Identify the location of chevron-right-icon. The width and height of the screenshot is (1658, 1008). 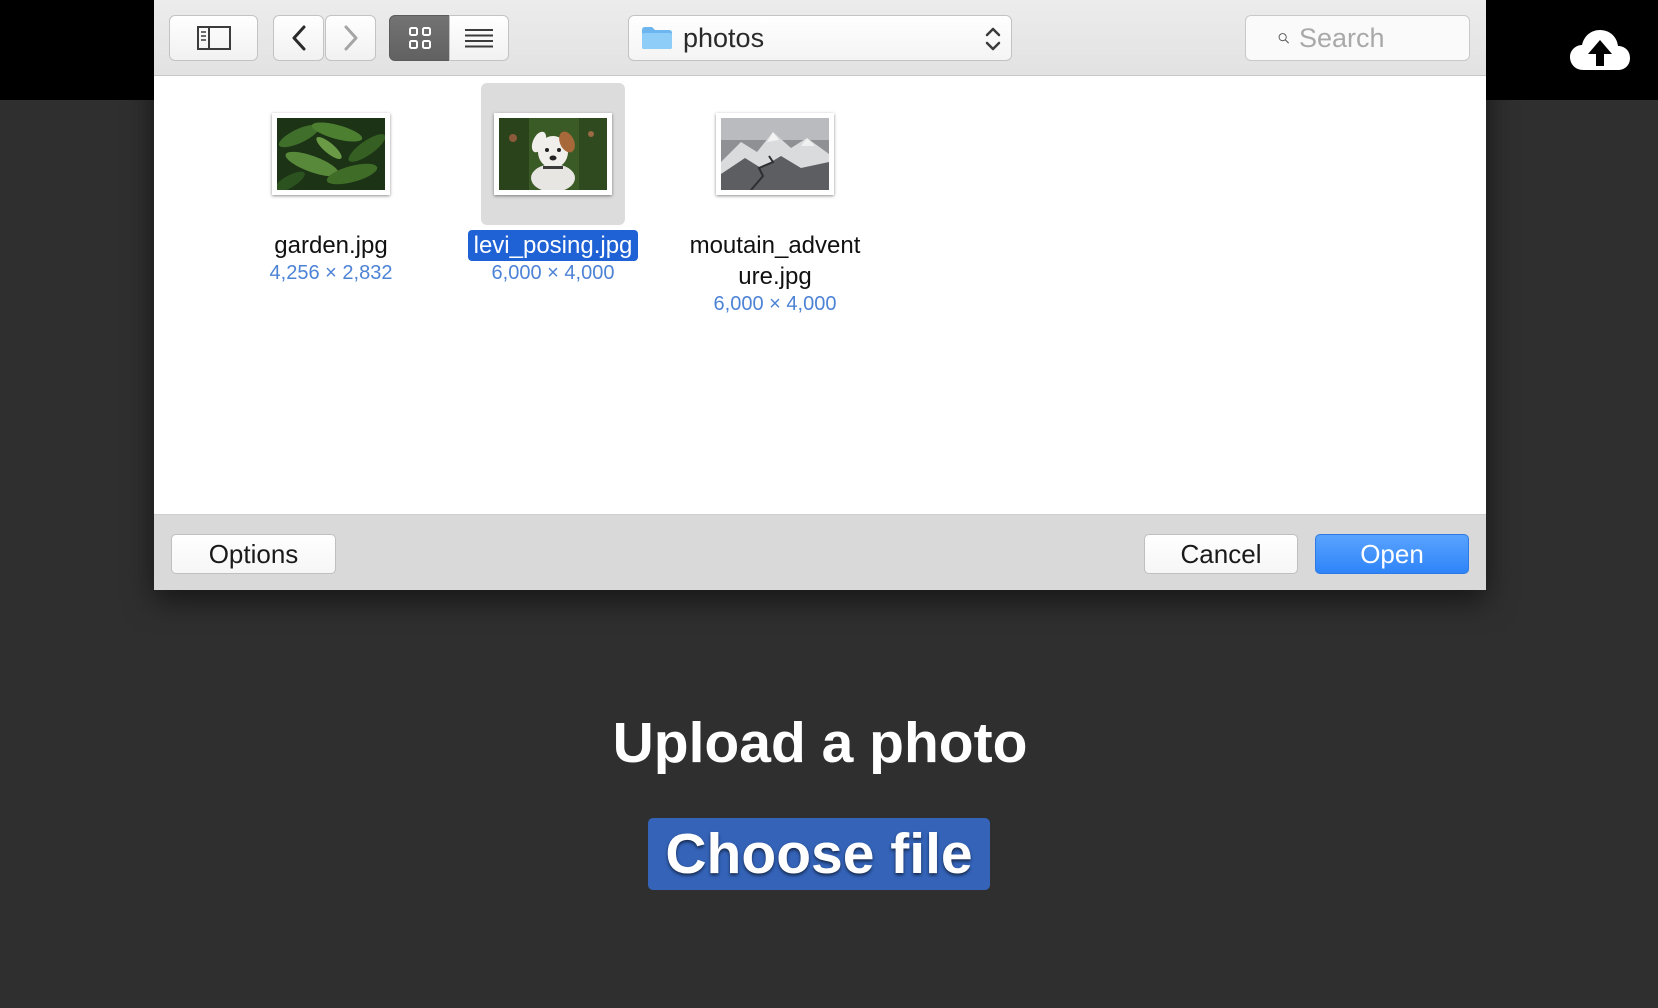
(350, 38).